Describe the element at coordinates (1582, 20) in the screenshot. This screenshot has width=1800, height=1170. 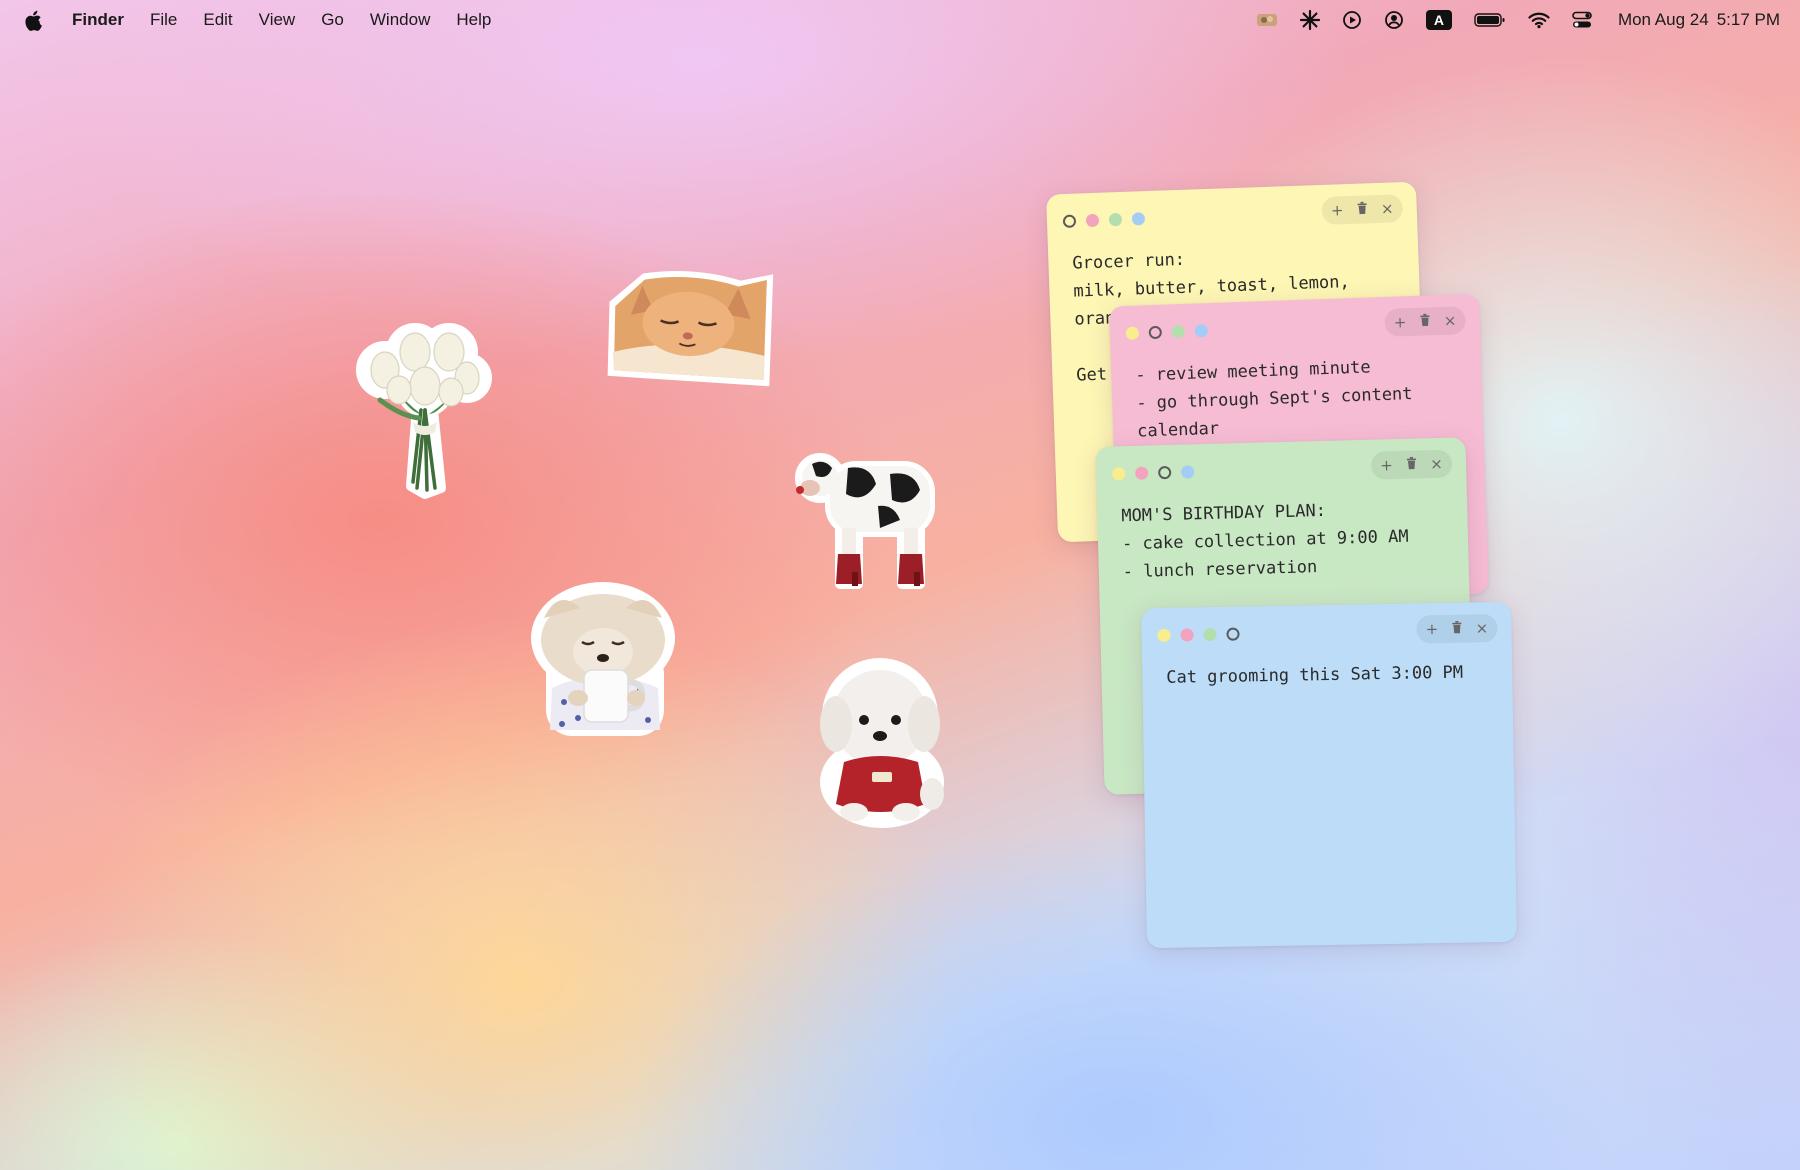
I see `control-center-icon` at that location.